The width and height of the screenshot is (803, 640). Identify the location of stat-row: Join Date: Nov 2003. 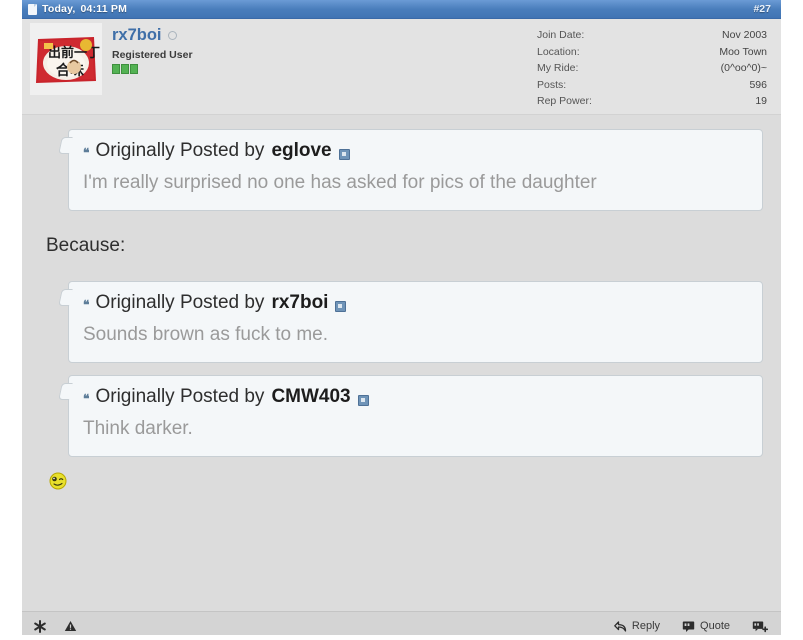
(652, 35).